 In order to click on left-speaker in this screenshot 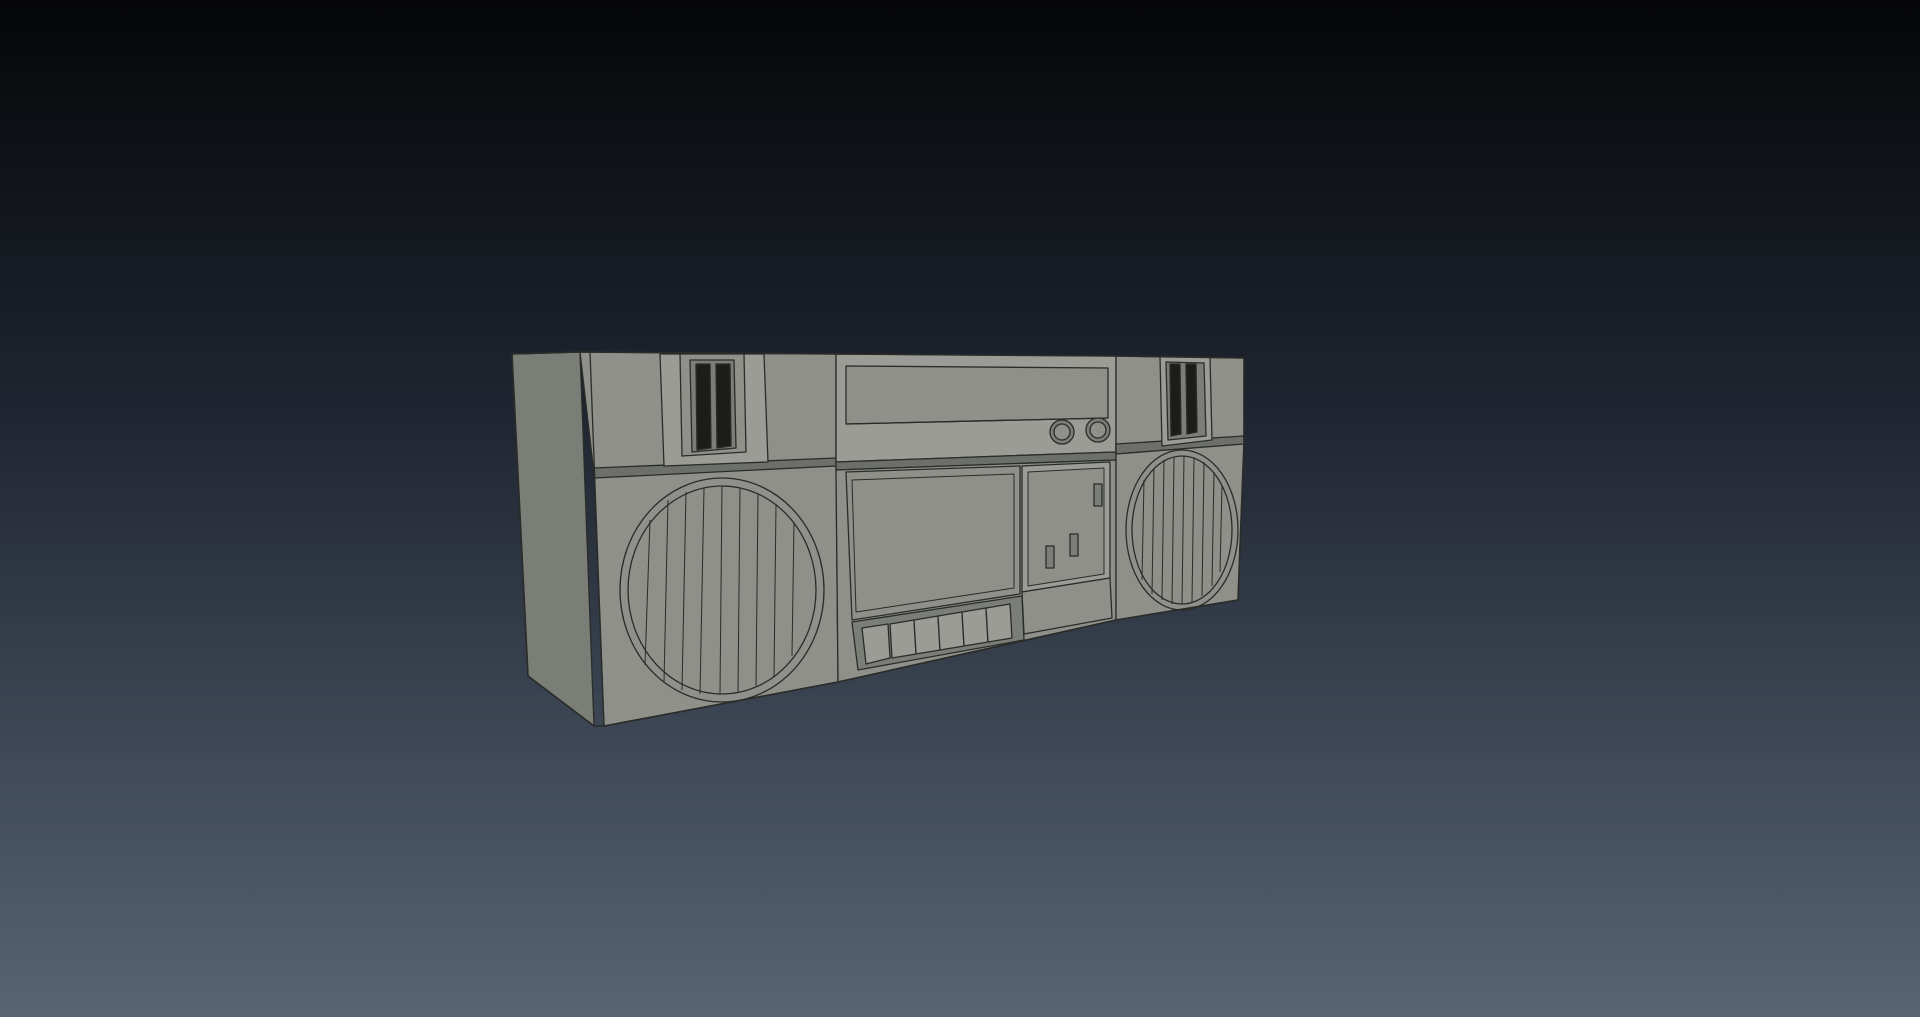, I will do `click(675, 539)`.